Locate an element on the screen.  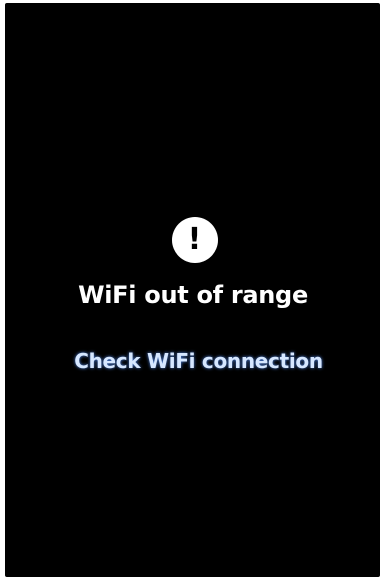
exclamation-glyph: ! is located at coordinates (194, 239).